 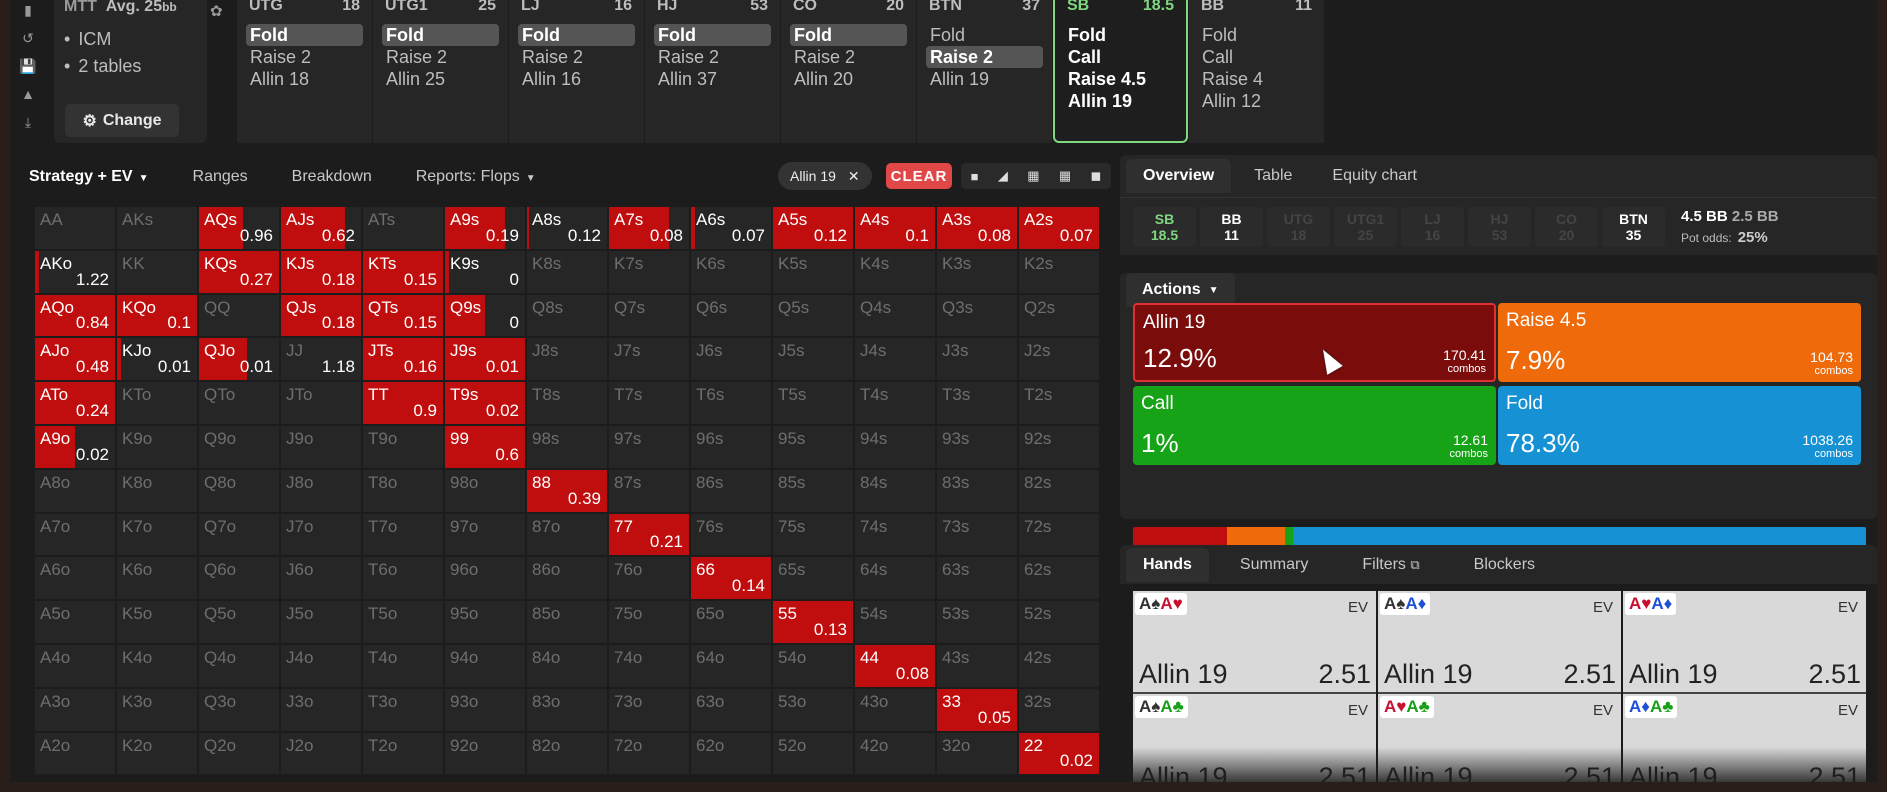 What do you see at coordinates (1120, 79) in the screenshot?
I see `action-option: Raise 4.5` at bounding box center [1120, 79].